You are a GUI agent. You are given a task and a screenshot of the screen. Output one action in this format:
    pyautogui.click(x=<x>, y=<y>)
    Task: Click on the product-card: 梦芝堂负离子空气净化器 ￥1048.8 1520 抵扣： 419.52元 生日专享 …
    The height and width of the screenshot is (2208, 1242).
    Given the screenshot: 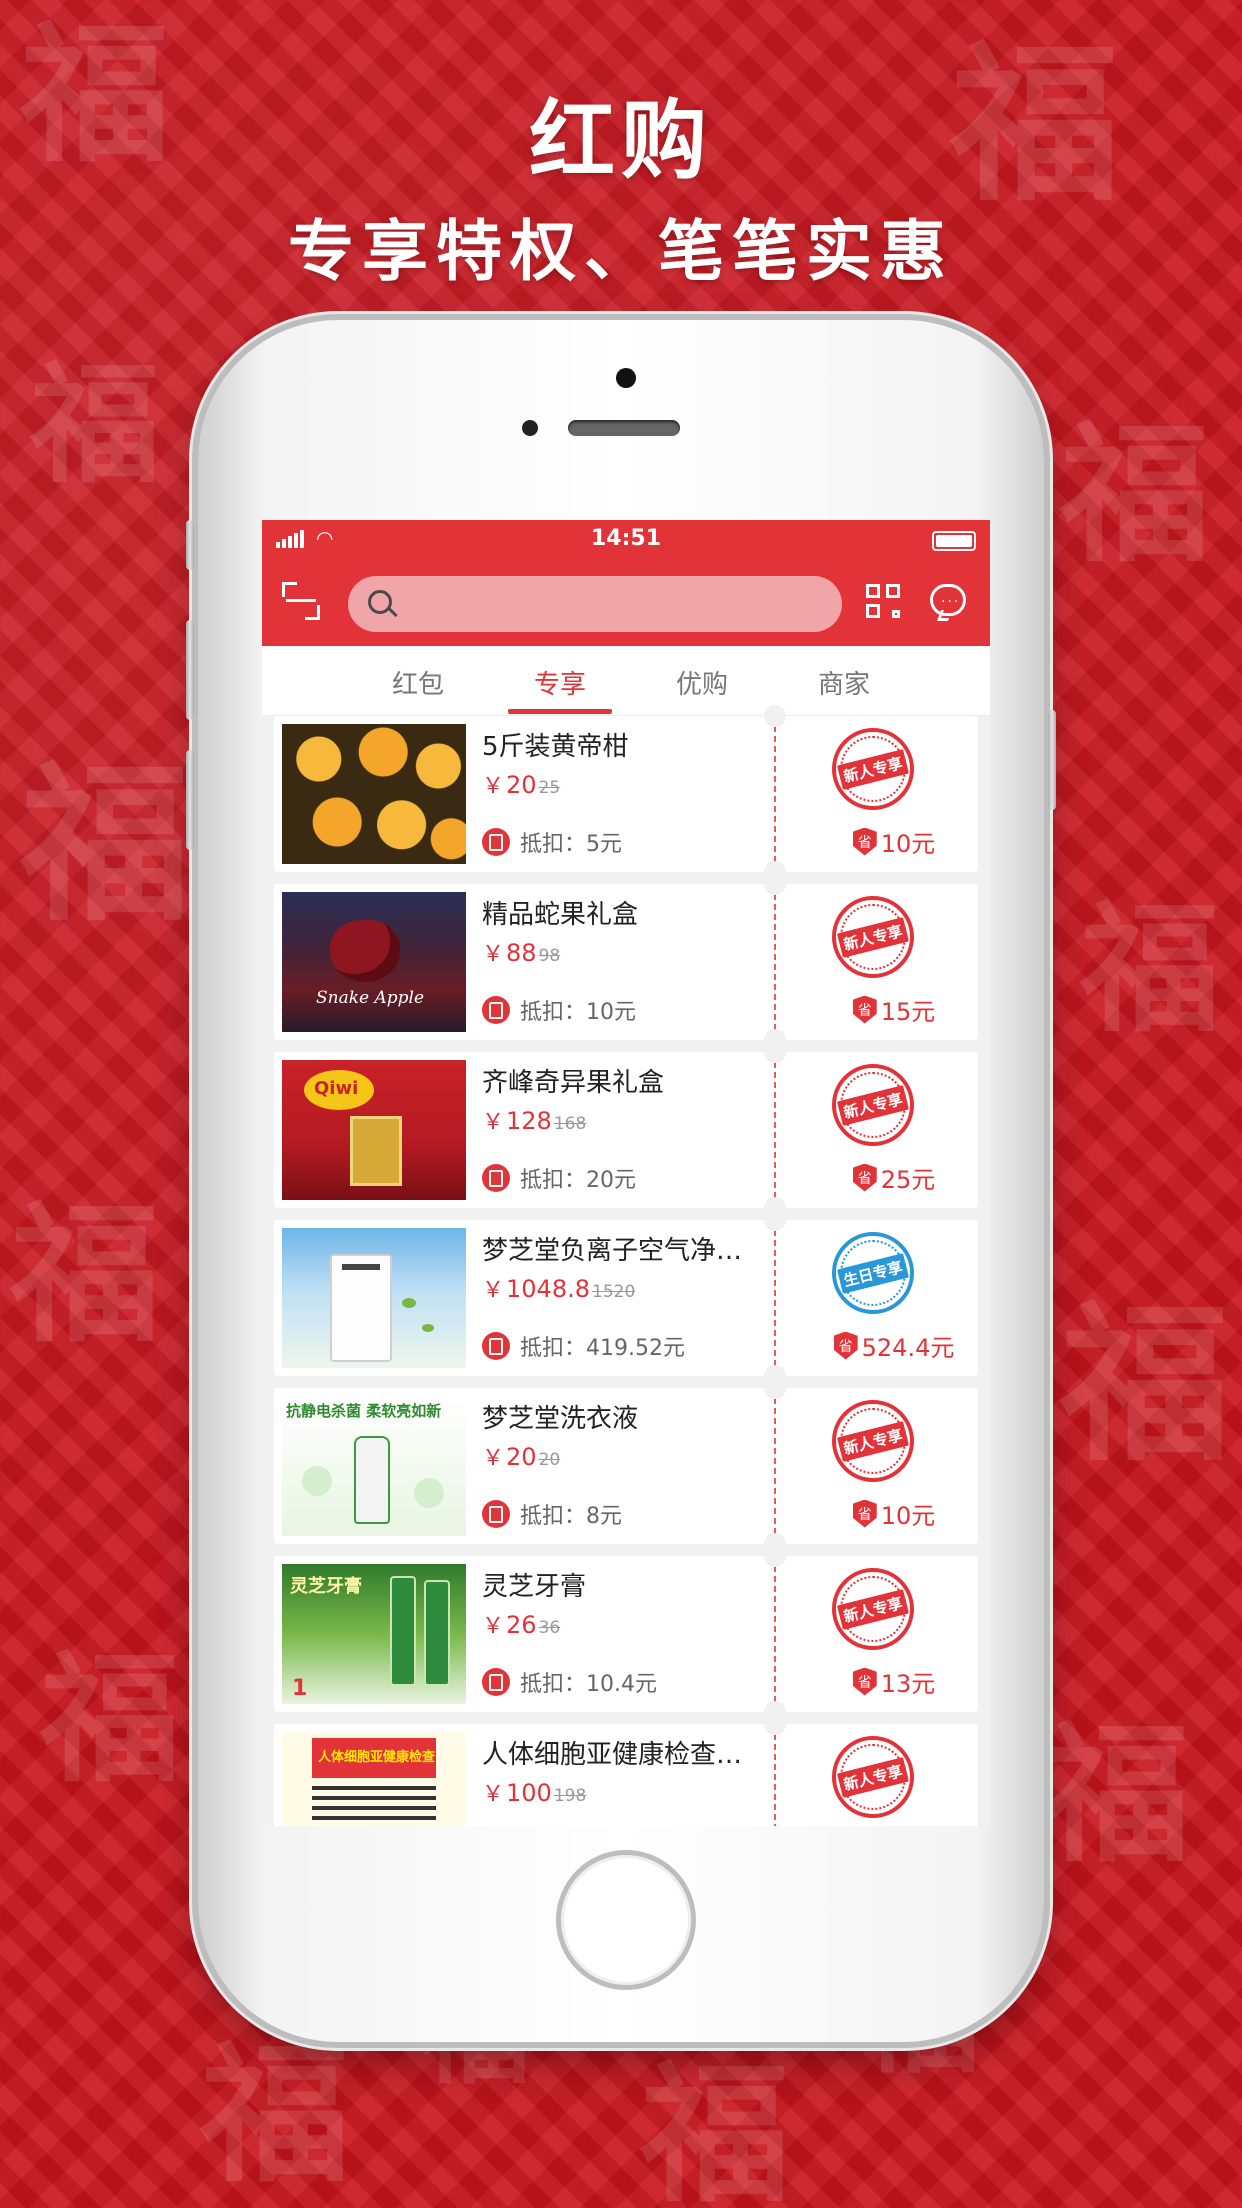 What is the action you would take?
    pyautogui.click(x=626, y=1298)
    